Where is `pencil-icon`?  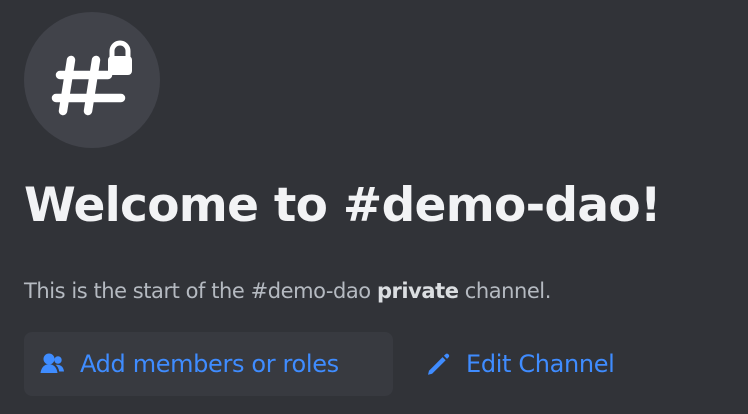
pencil-icon is located at coordinates (438, 364).